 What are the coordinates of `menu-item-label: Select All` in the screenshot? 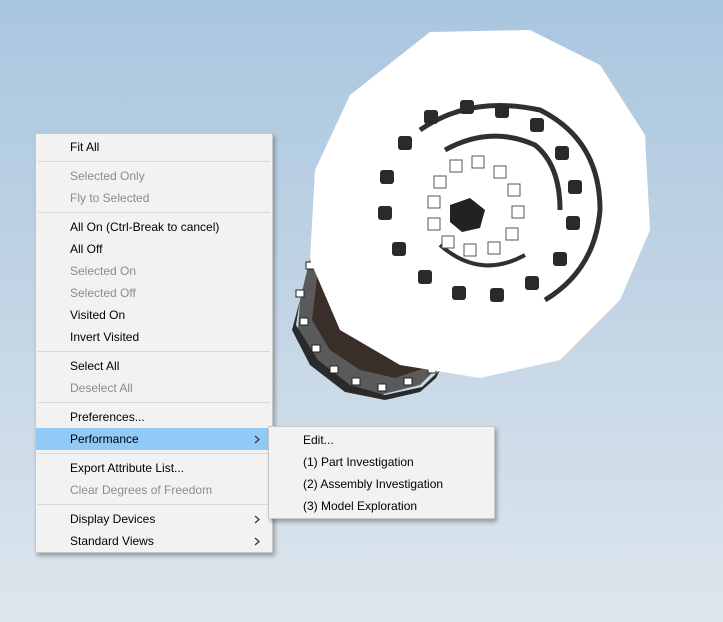 It's located at (95, 366).